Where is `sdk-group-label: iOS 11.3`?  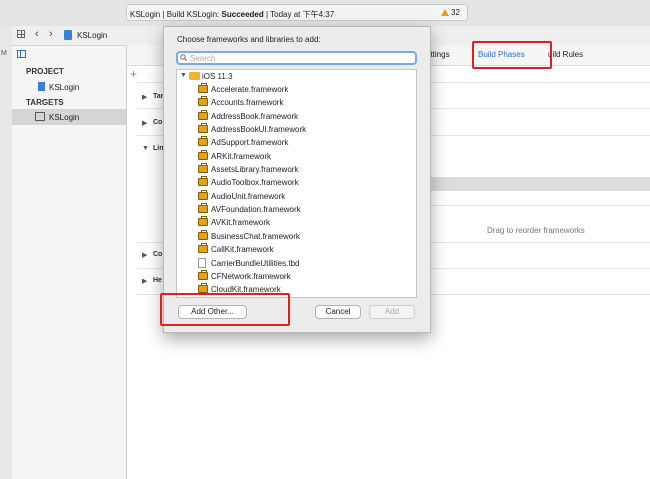 sdk-group-label: iOS 11.3 is located at coordinates (217, 76).